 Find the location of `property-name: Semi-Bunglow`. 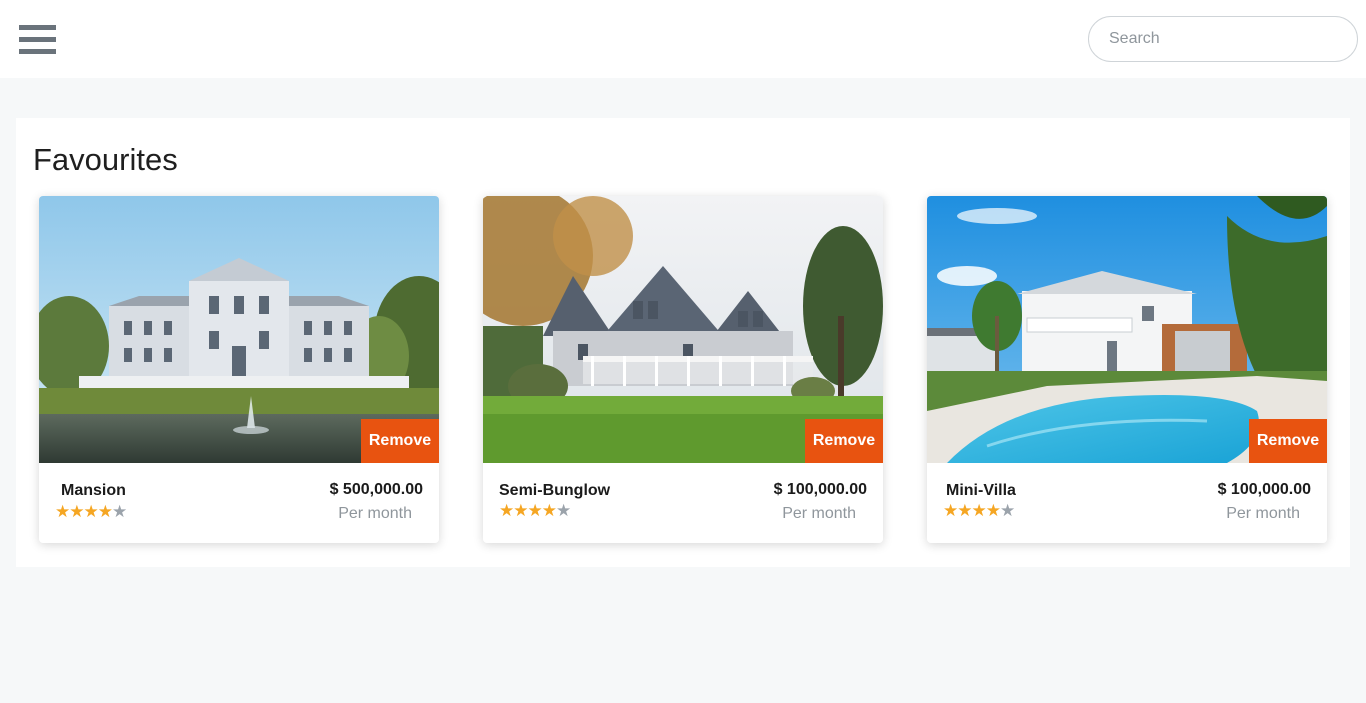

property-name: Semi-Bunglow is located at coordinates (555, 490).